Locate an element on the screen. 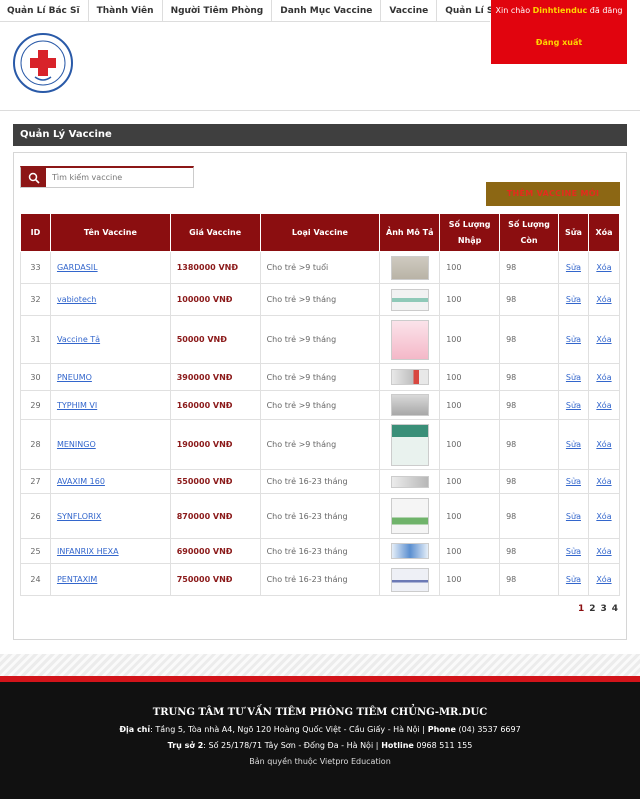 The image size is (640, 799). vaccine-name-link: GARDASIL is located at coordinates (77, 267).